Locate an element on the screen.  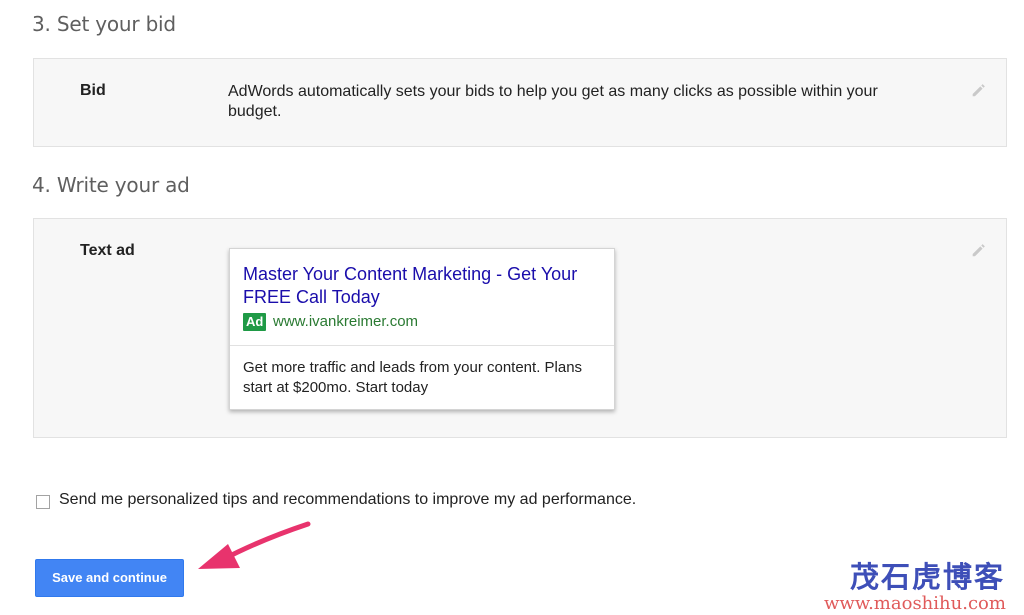
ad-divider is located at coordinates (422, 345).